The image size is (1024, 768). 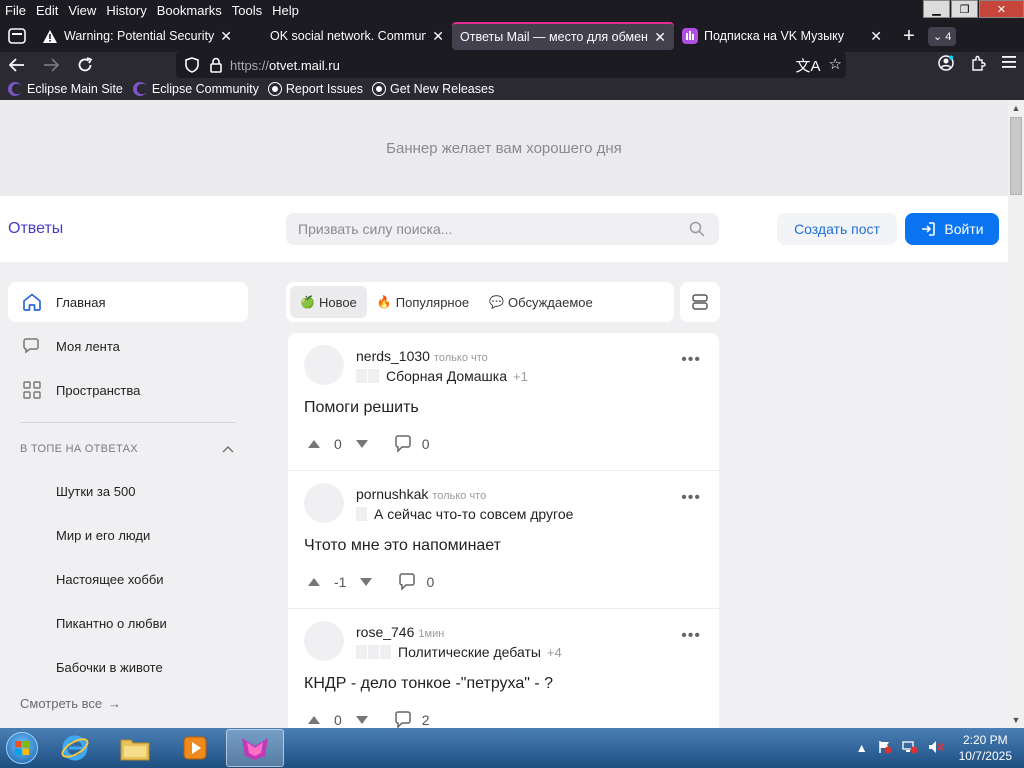 I want to click on menu-bookmarks: Bookmarks, so click(x=189, y=10).